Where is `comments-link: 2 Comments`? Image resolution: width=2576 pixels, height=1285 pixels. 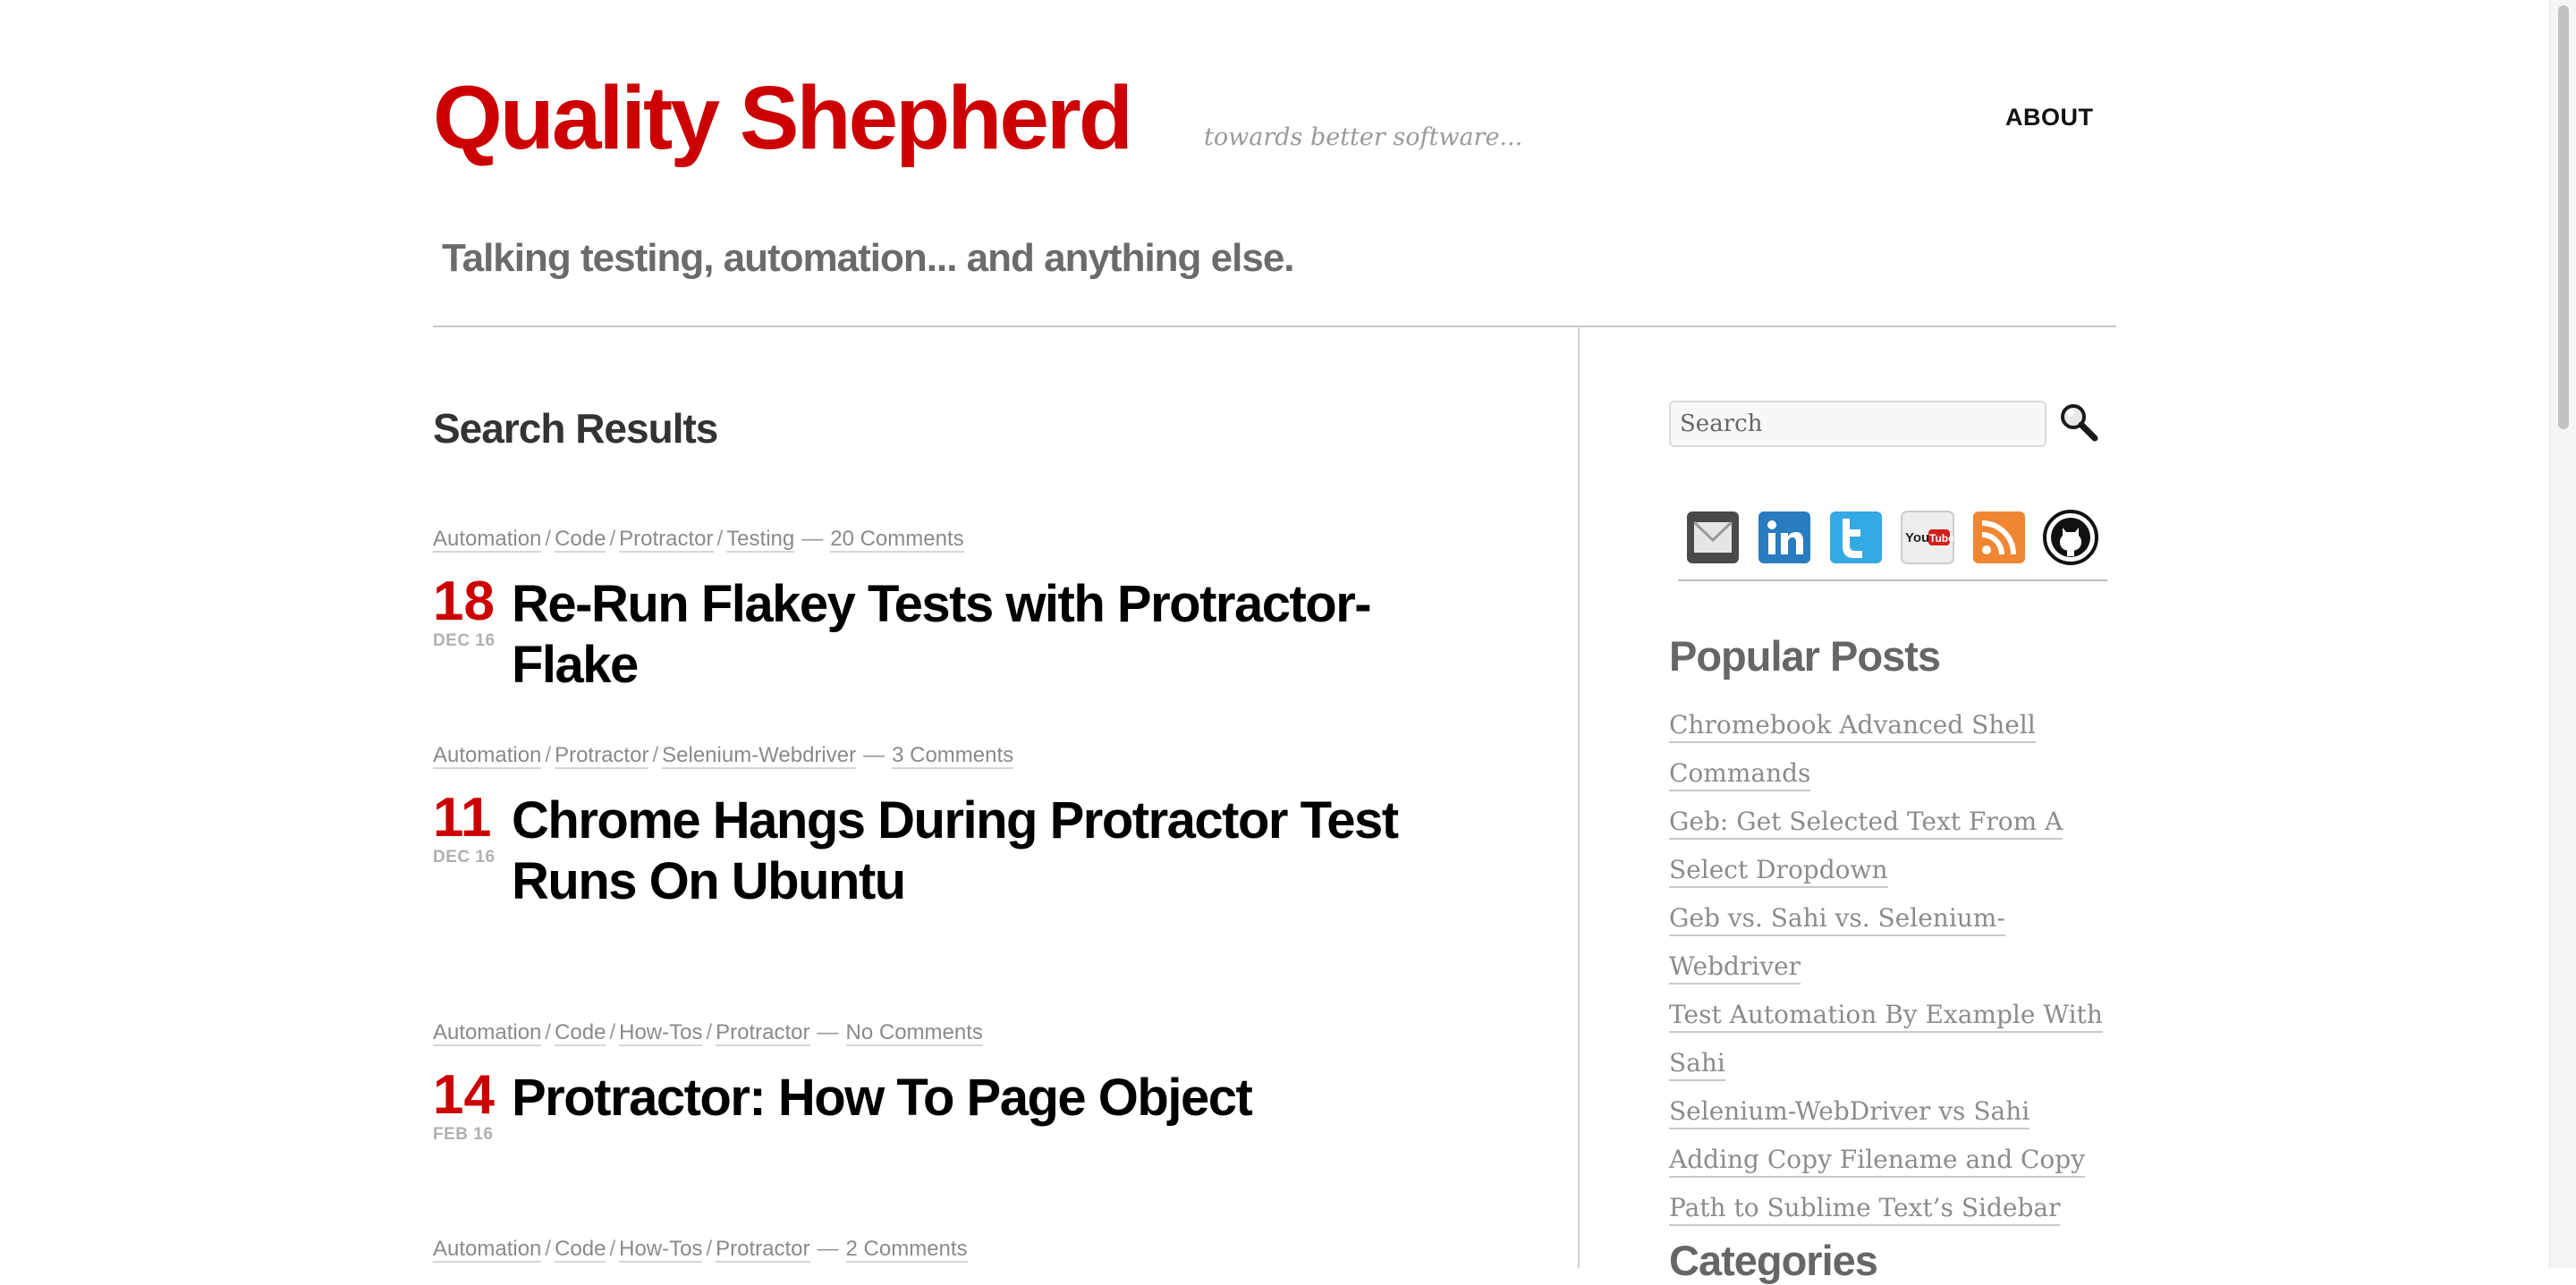 comments-link: 2 Comments is located at coordinates (906, 1250).